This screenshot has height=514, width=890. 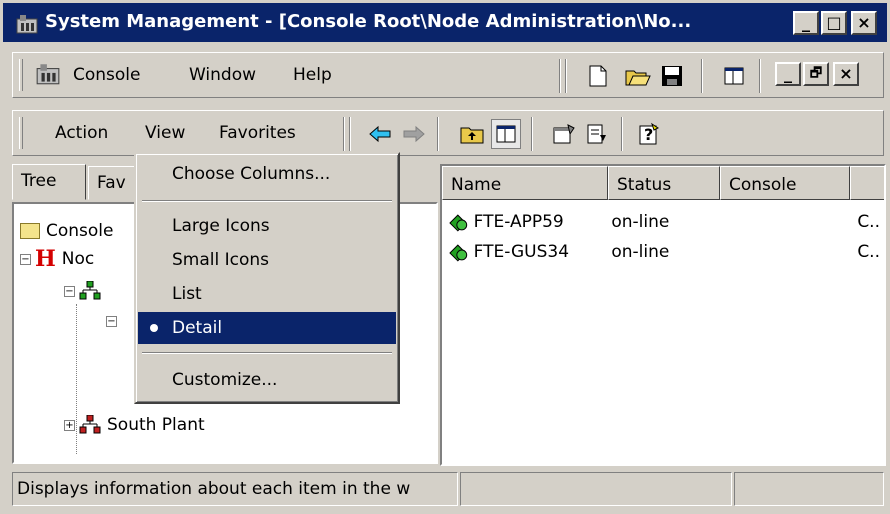 What do you see at coordinates (521, 252) in the screenshot?
I see `item-name: FTE-GUS34` at bounding box center [521, 252].